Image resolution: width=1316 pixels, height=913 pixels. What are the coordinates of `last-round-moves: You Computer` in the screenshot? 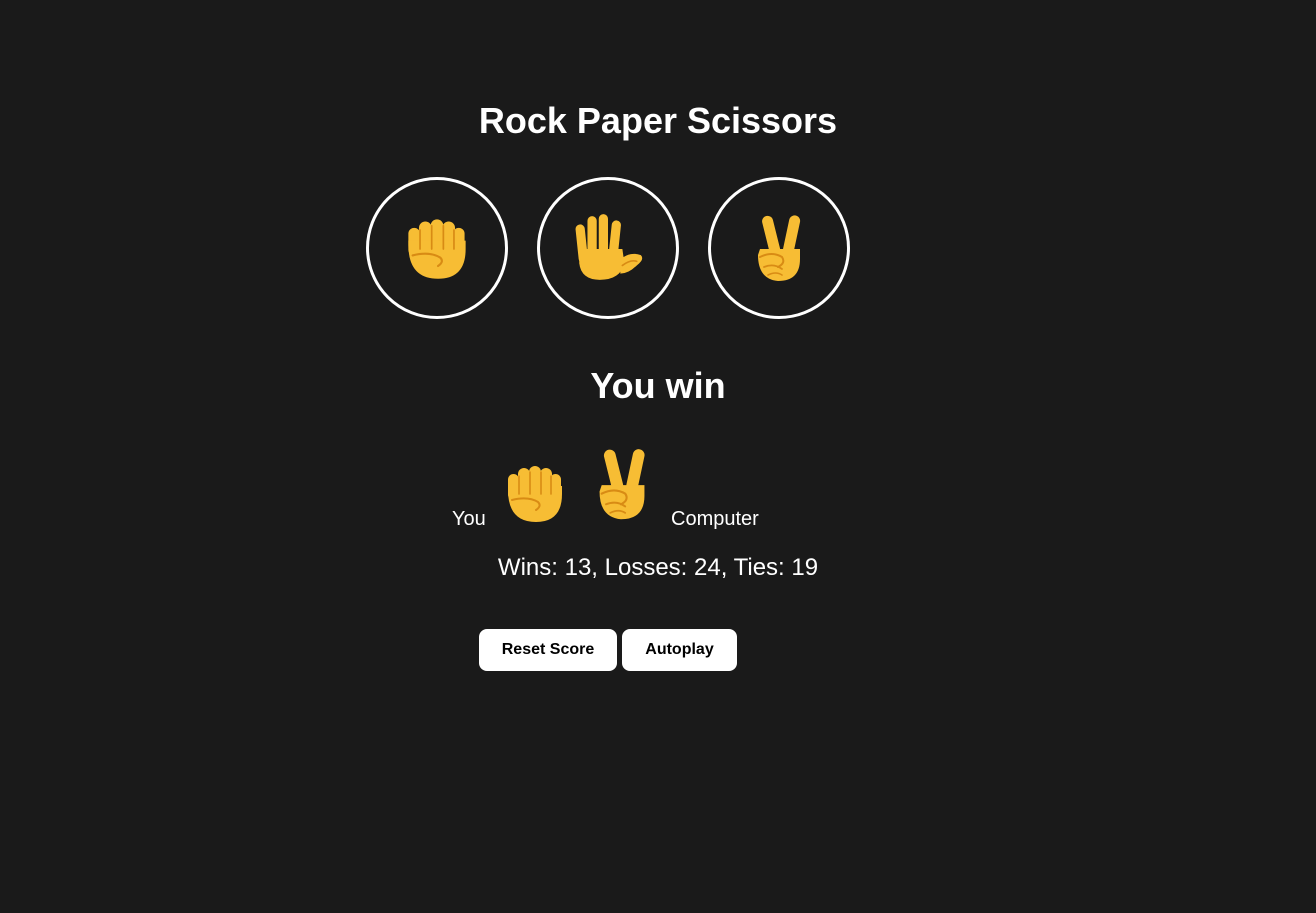 It's located at (658, 486).